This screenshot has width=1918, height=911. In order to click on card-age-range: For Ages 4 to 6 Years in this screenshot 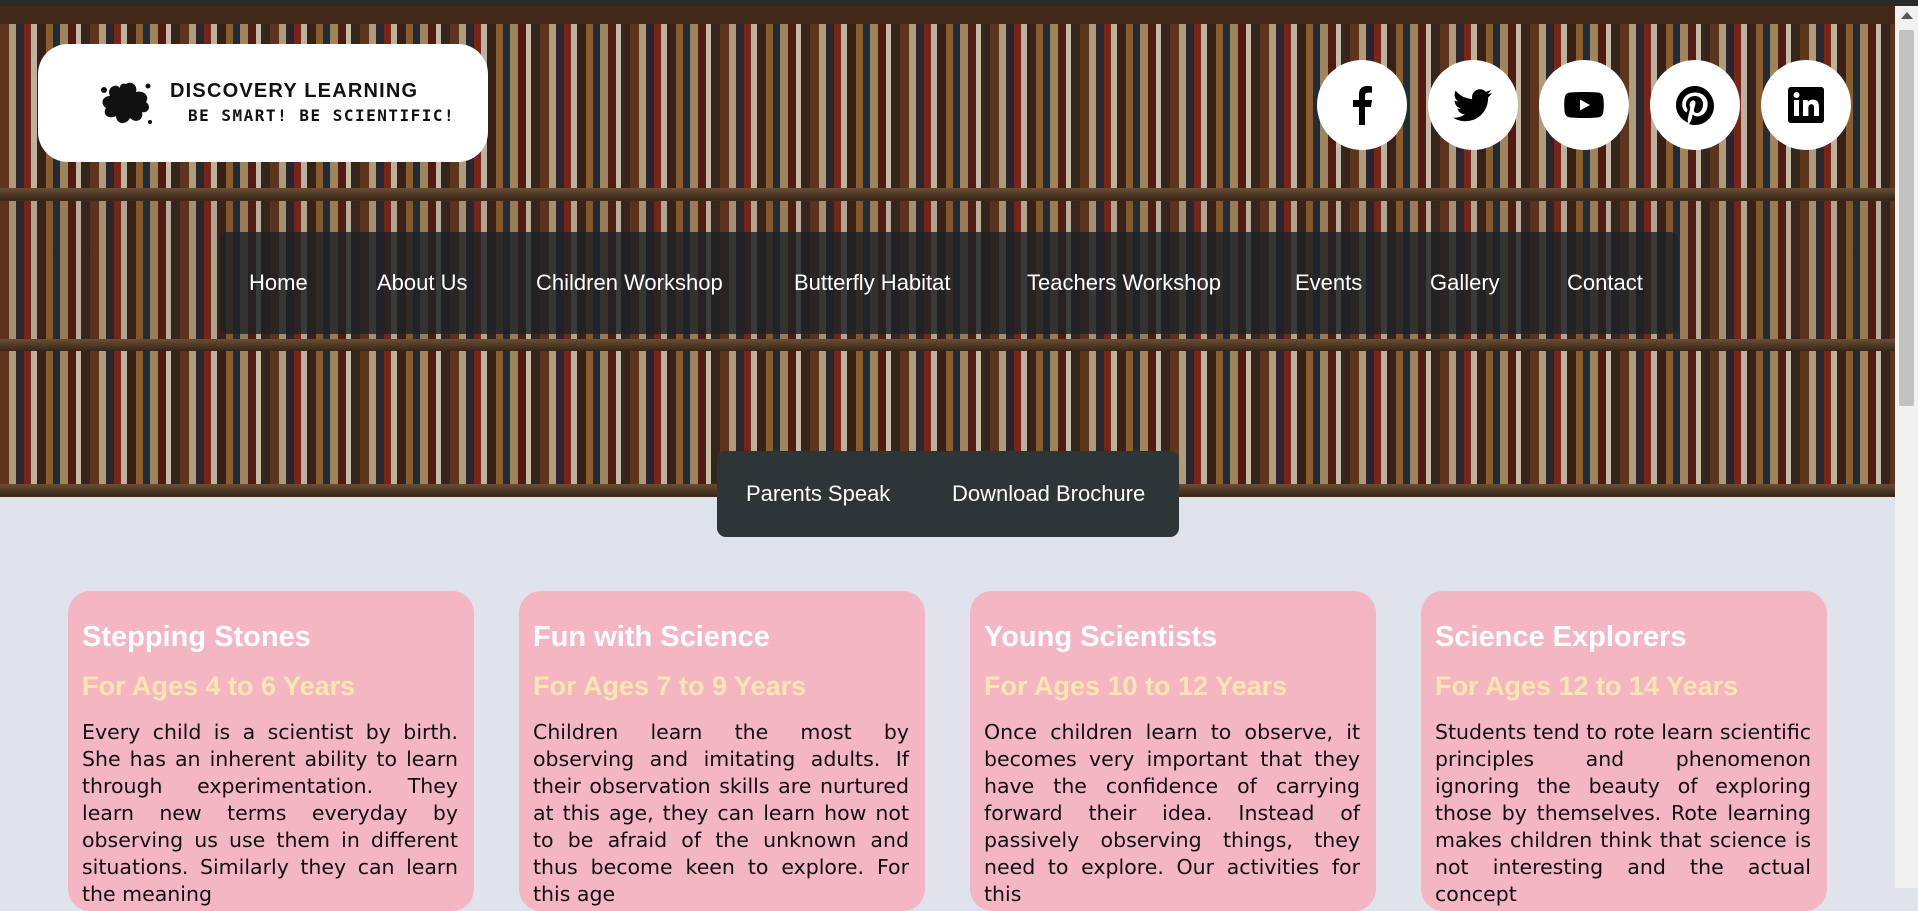, I will do `click(219, 686)`.